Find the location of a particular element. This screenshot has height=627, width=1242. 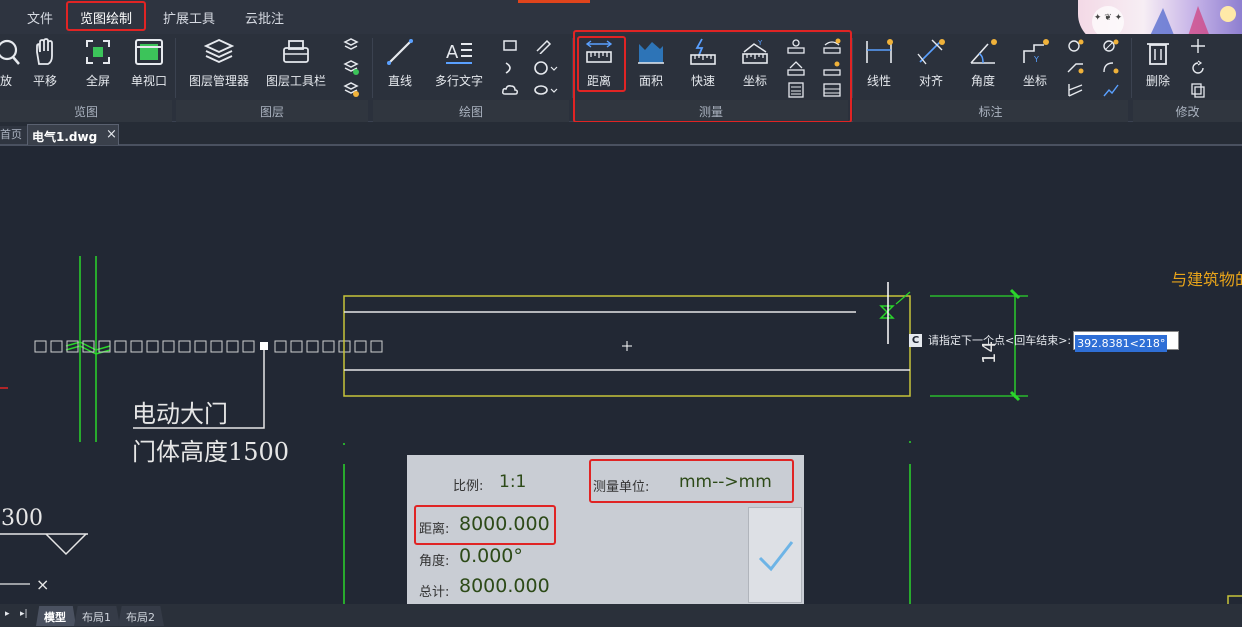

distance-highlight is located at coordinates (485, 525).